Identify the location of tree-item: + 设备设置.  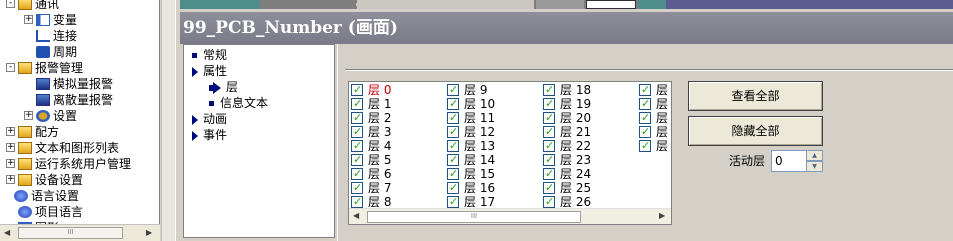
(44, 180).